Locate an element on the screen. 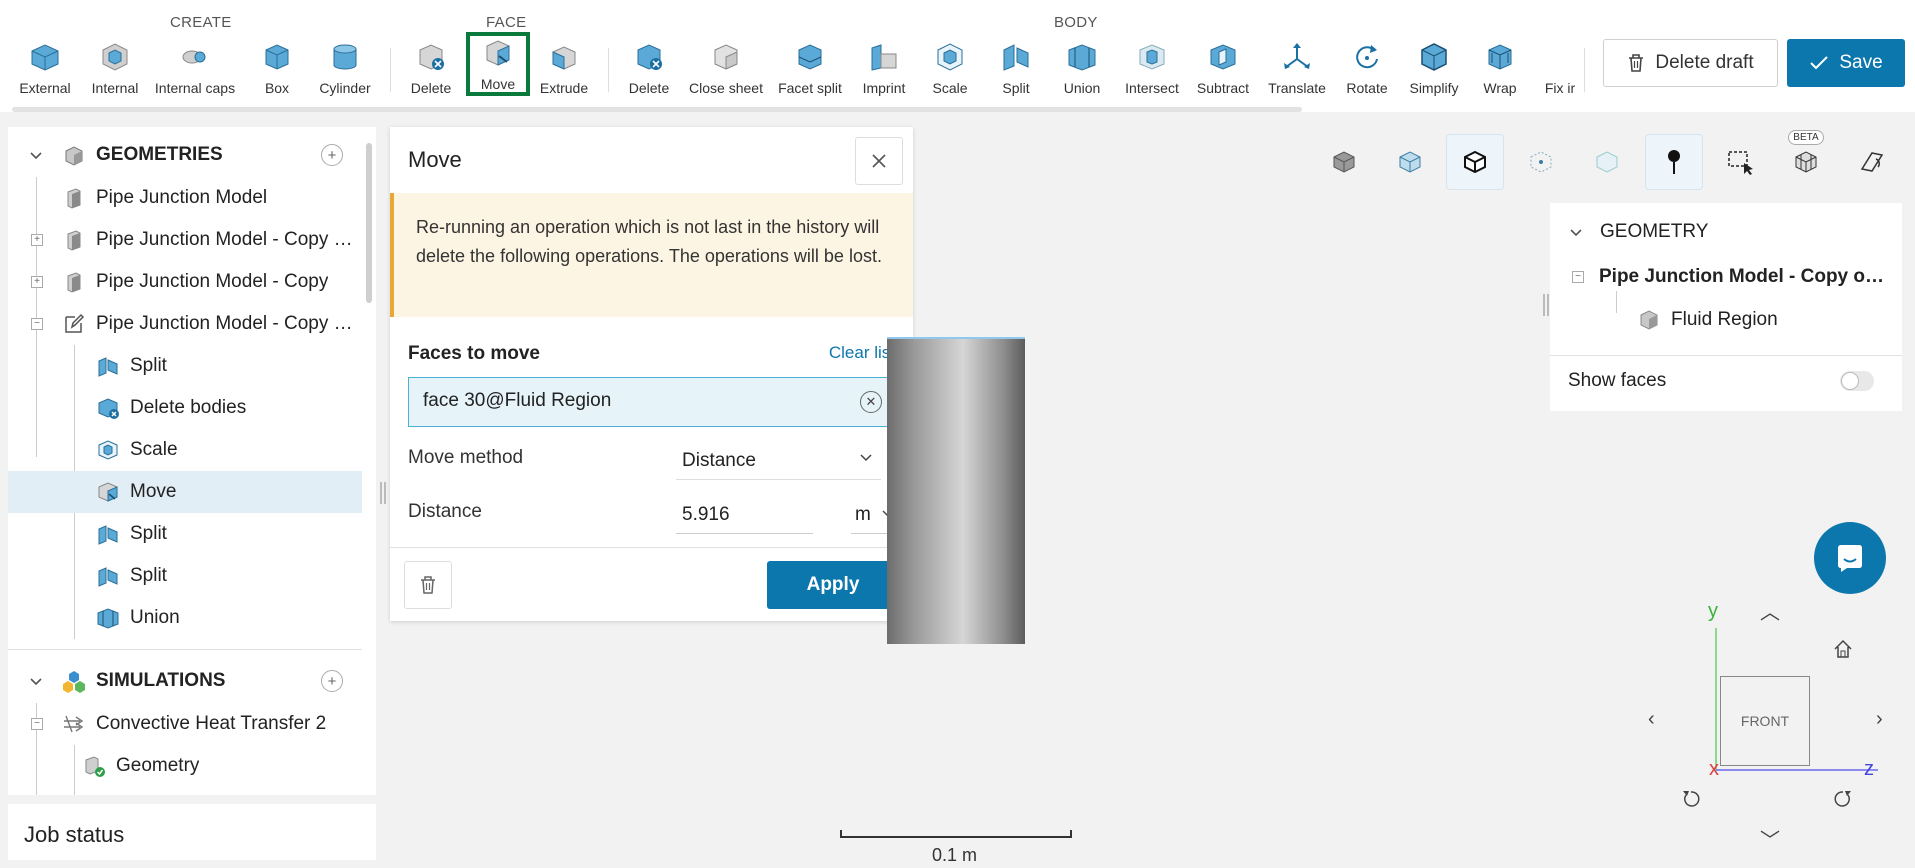 This screenshot has width=1915, height=868. distance-label: Distance is located at coordinates (445, 511).